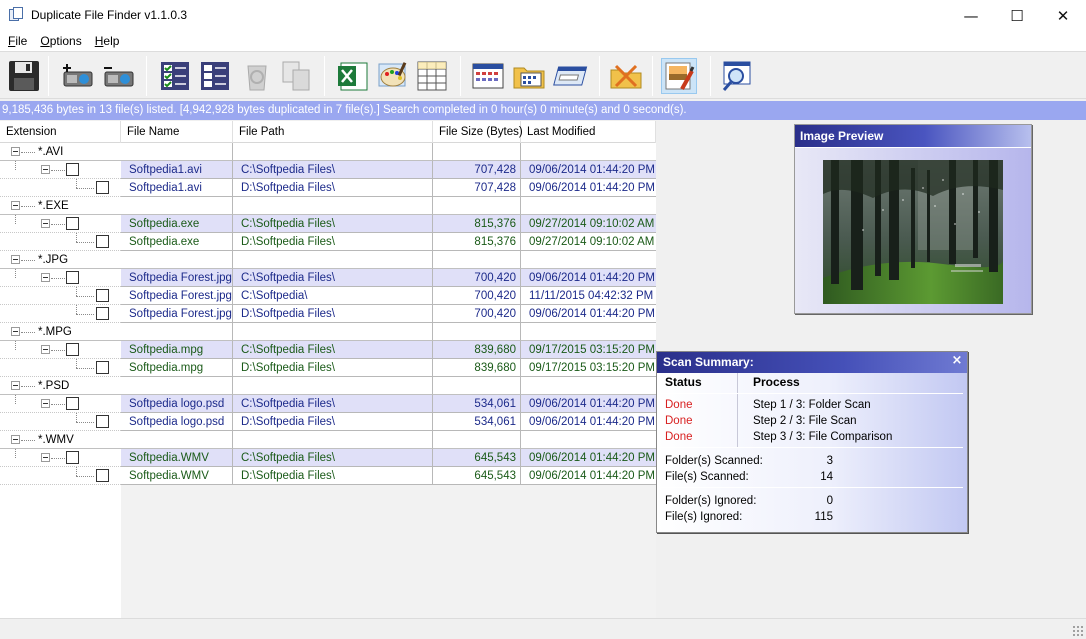  Describe the element at coordinates (477, 188) in the screenshot. I see `file-size-cell: 707,428` at that location.